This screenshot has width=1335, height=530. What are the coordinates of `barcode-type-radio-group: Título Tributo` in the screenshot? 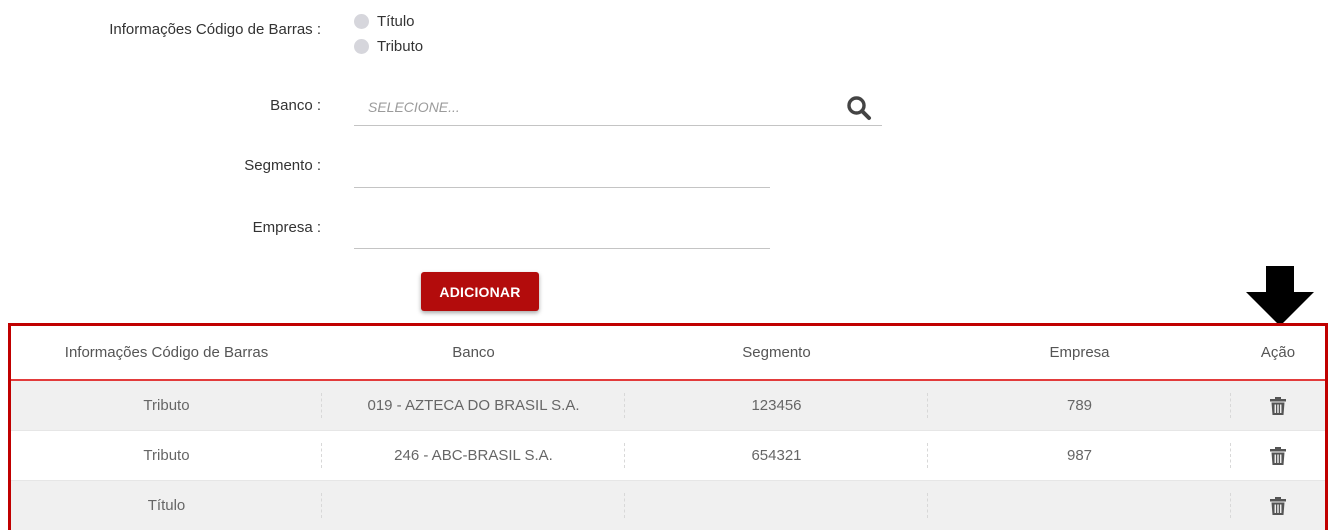 It's located at (388, 34).